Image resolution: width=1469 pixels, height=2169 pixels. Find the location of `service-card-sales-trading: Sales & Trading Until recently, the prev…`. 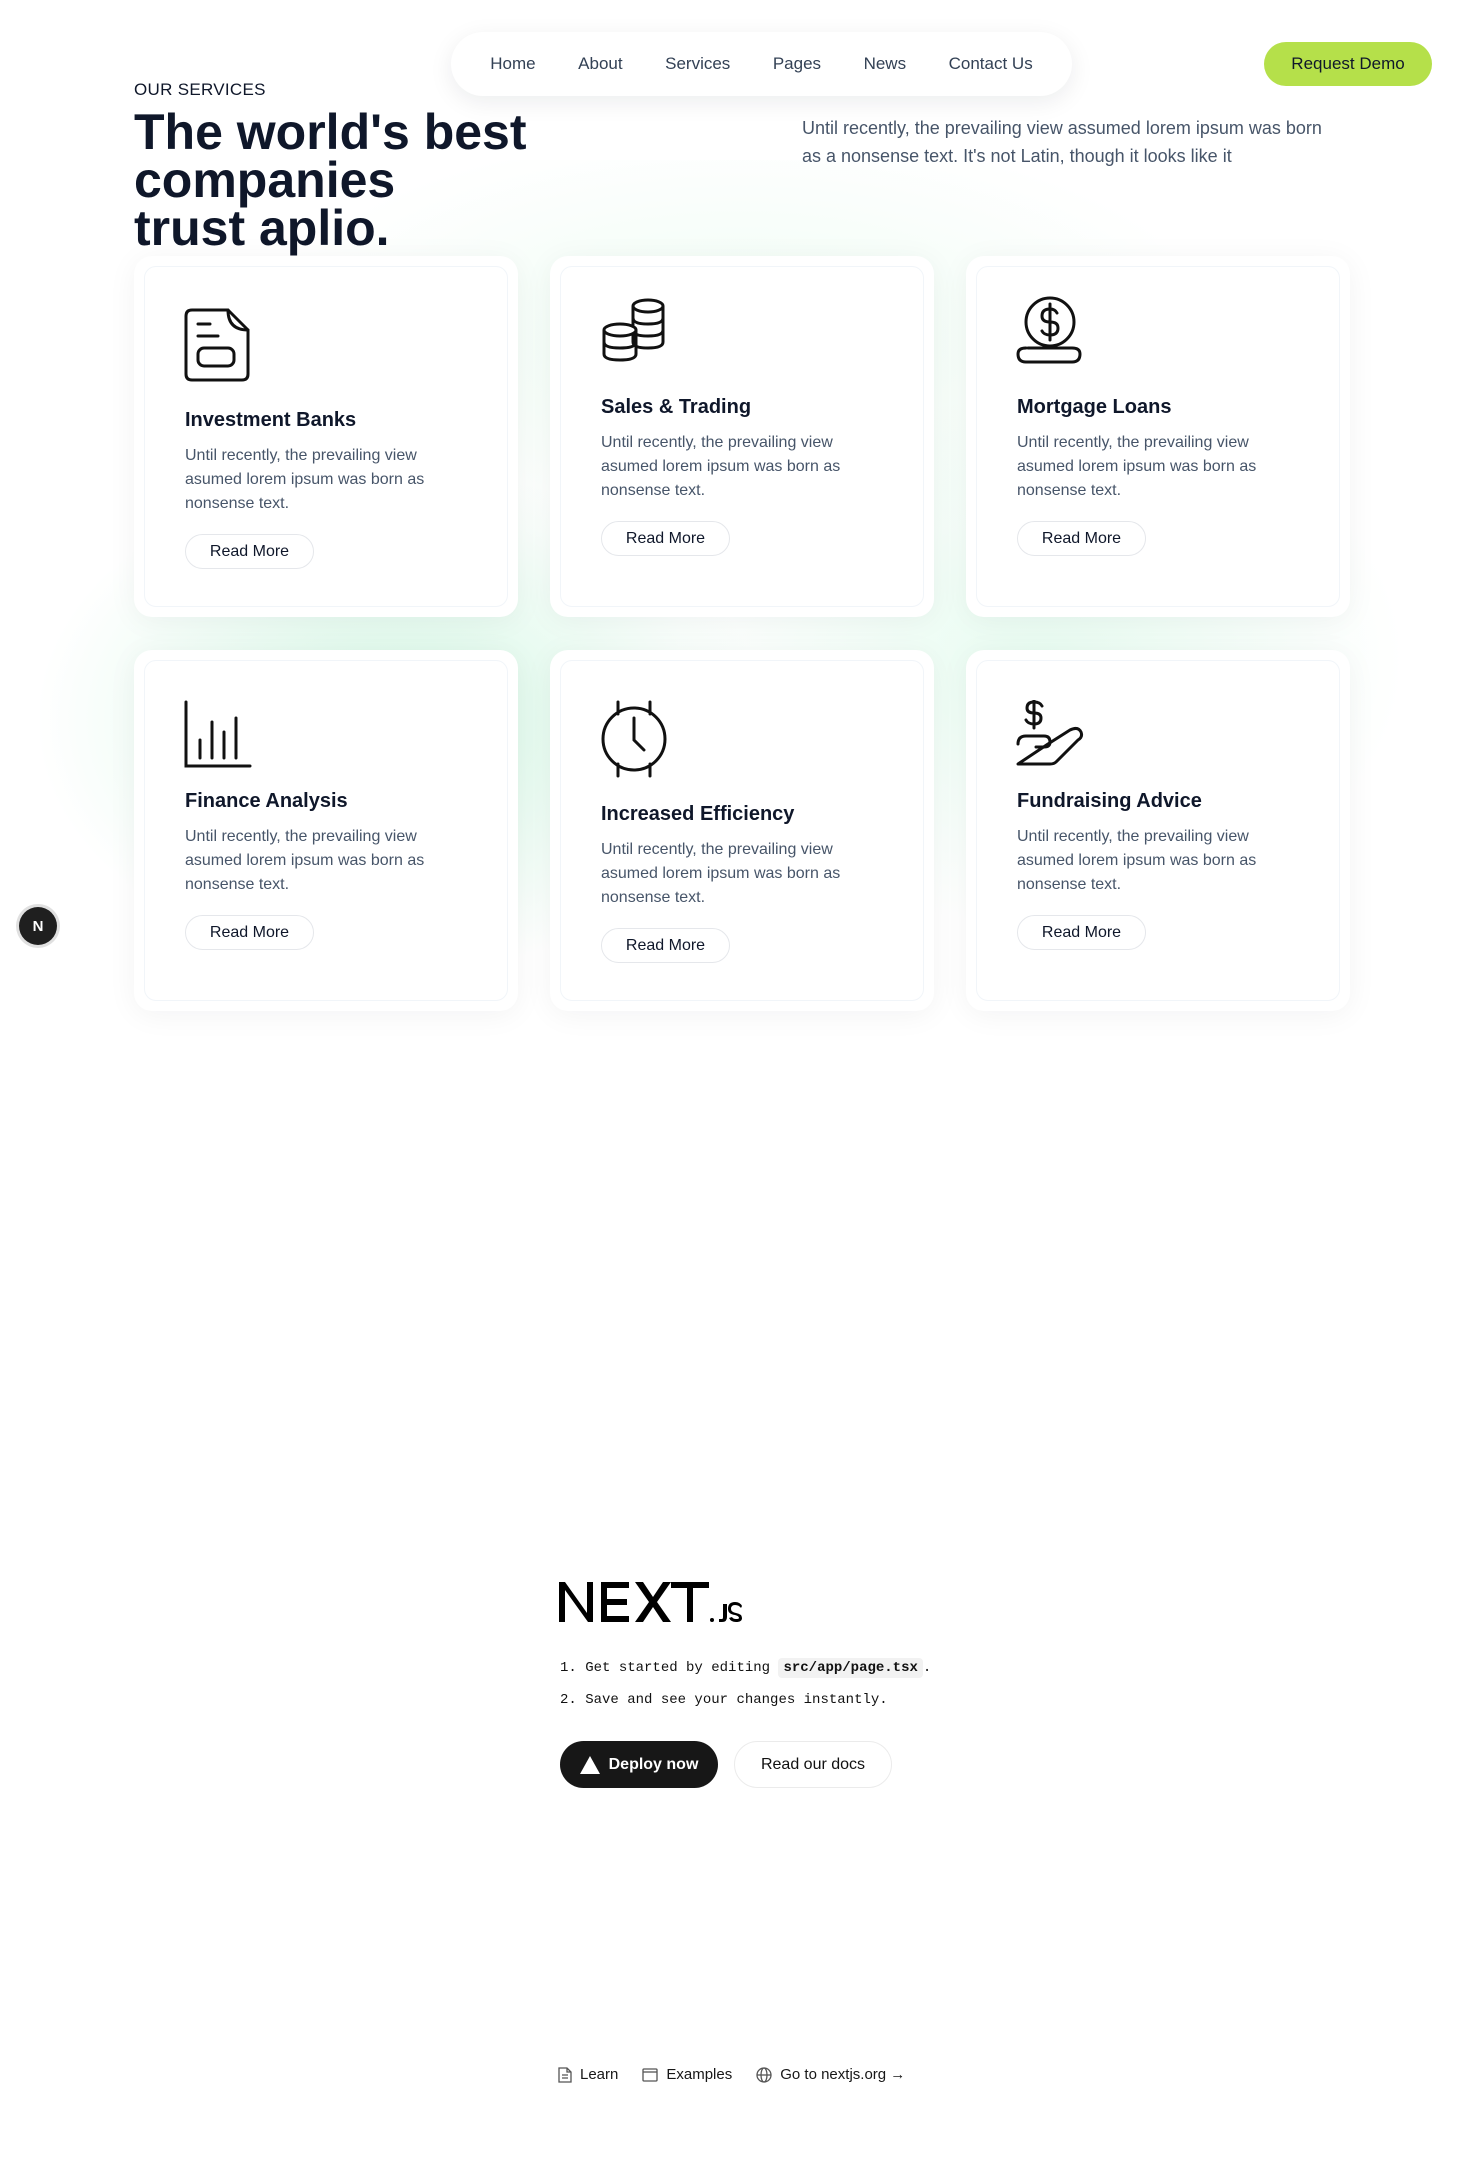

service-card-sales-trading: Sales & Trading Until recently, the prev… is located at coordinates (742, 436).